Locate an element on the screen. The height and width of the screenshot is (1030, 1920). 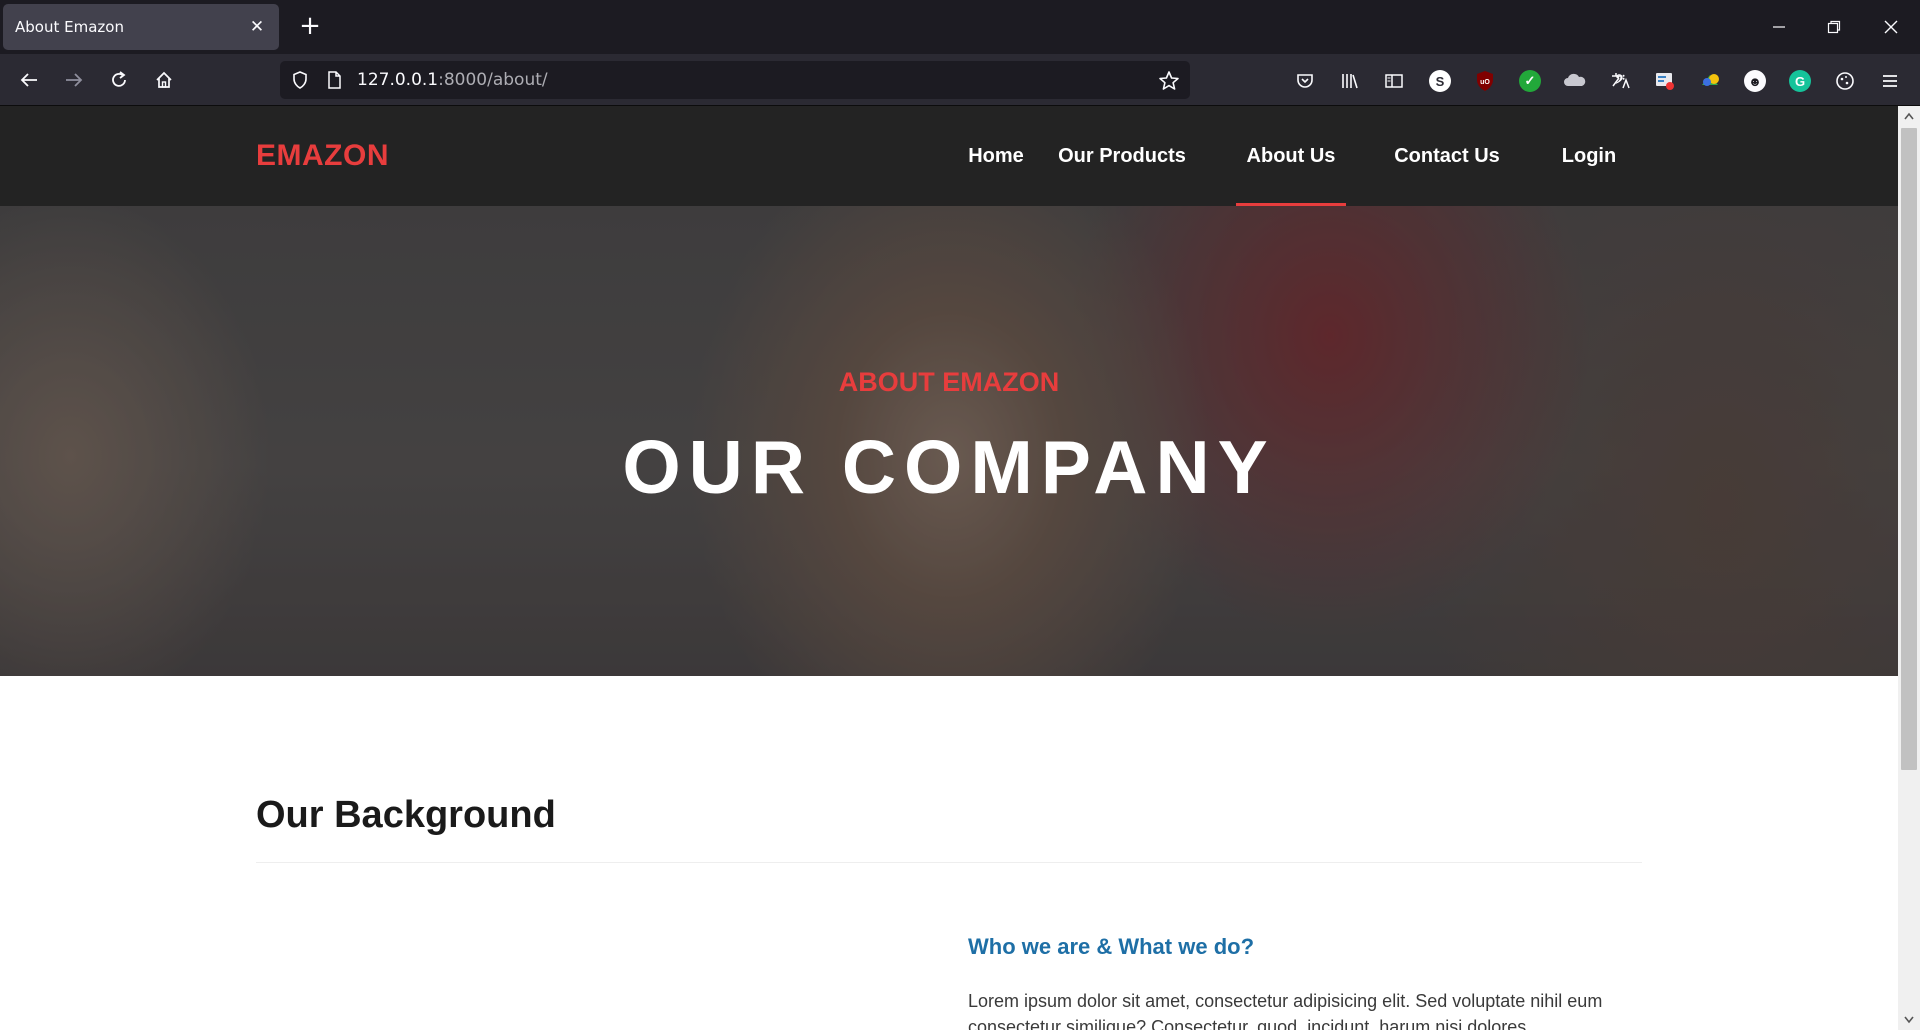
cloud-icon is located at coordinates (1575, 81).